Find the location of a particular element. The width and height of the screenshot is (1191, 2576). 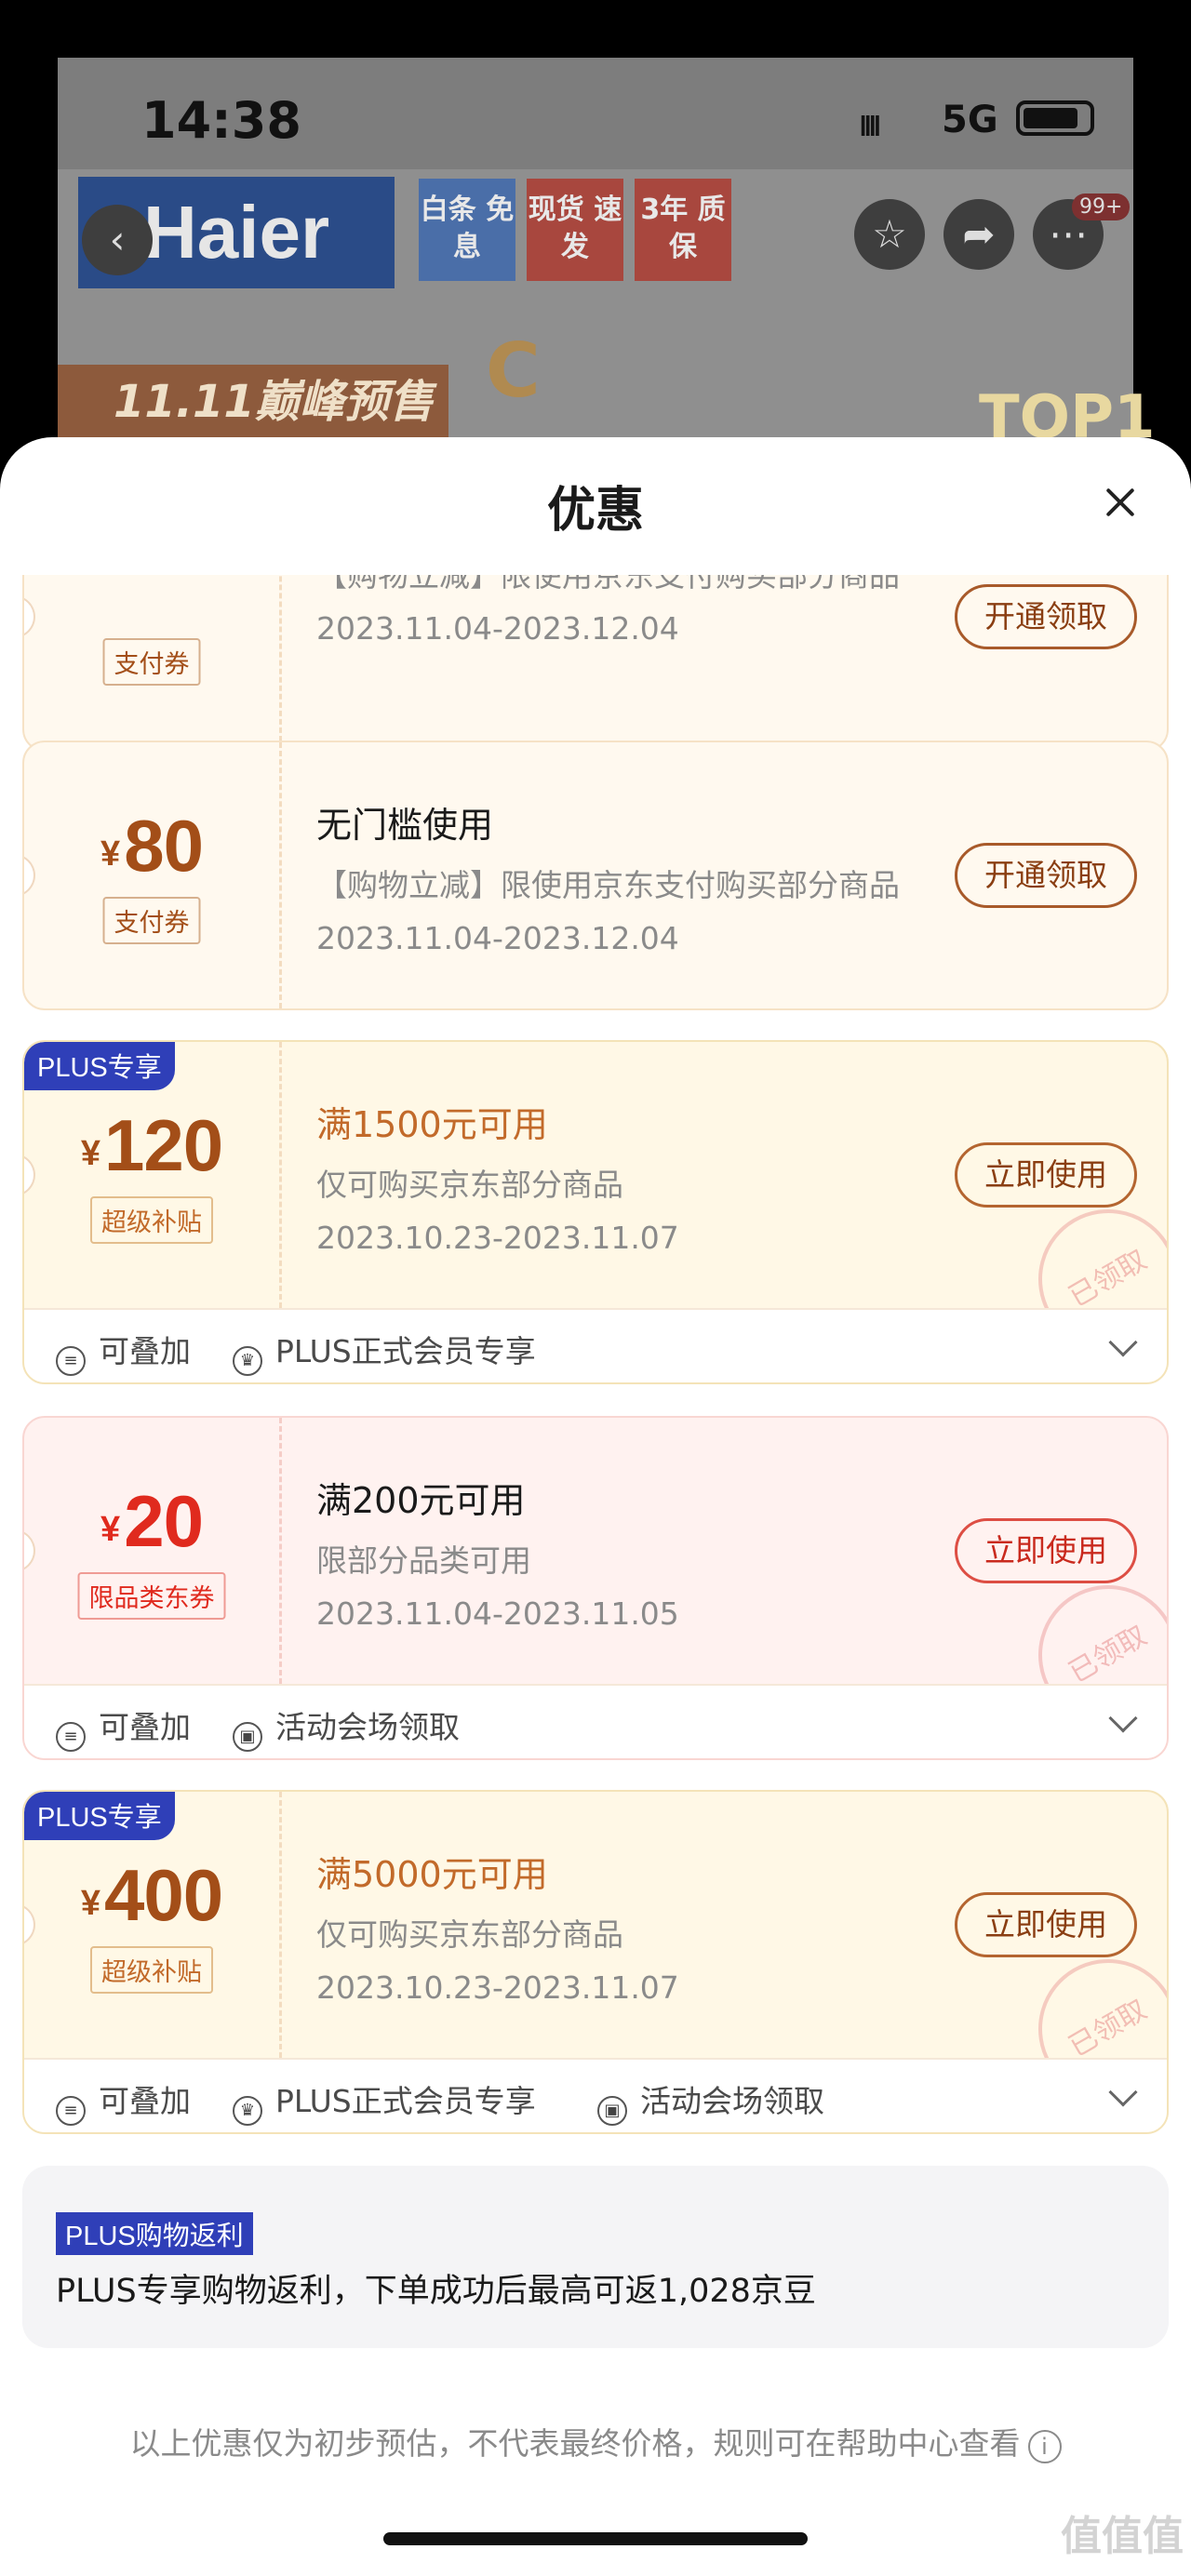

disclaimer-text: 以上优惠仅为初步预估，不代表最终价格，规则可在帮助中心查看 is located at coordinates (575, 2443).